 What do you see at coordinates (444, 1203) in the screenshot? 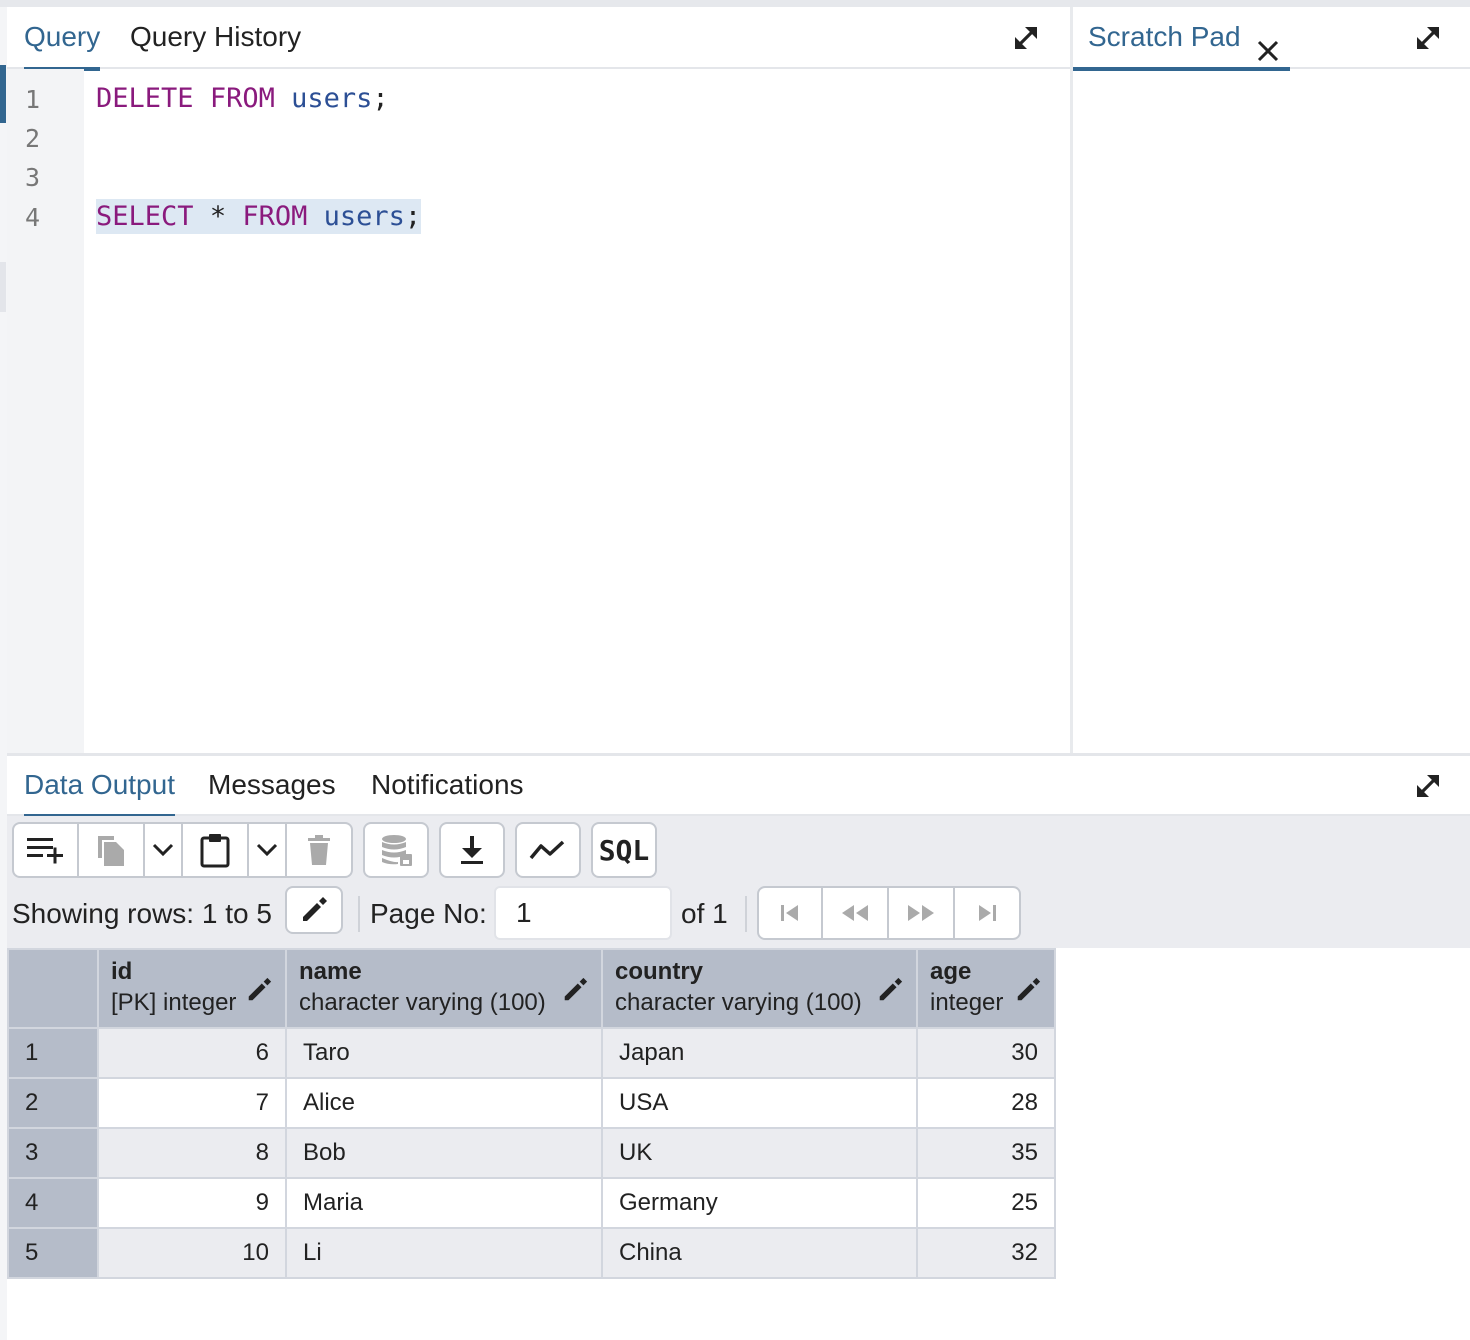
I see `cell-name: Maria` at bounding box center [444, 1203].